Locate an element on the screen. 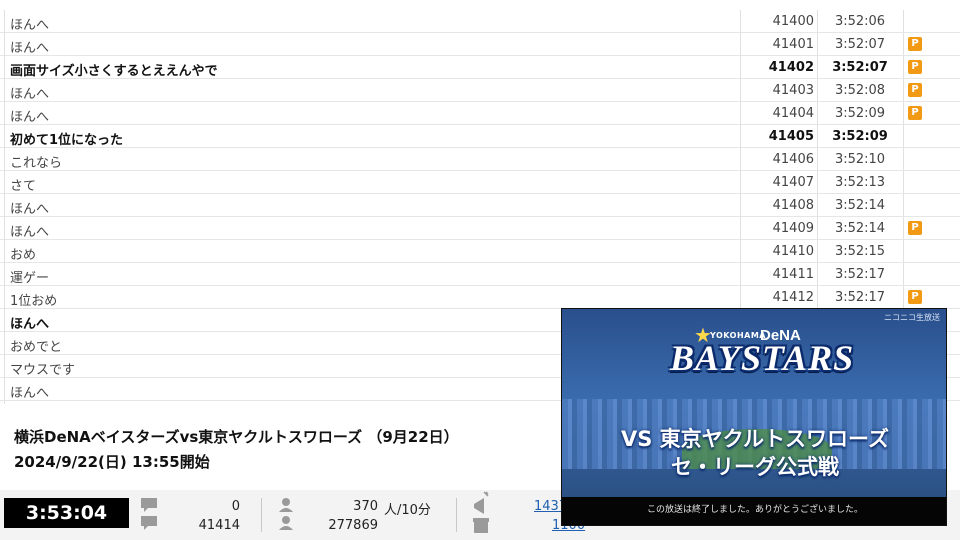 The height and width of the screenshot is (540, 960). comment-number: 41400 is located at coordinates (793, 21).